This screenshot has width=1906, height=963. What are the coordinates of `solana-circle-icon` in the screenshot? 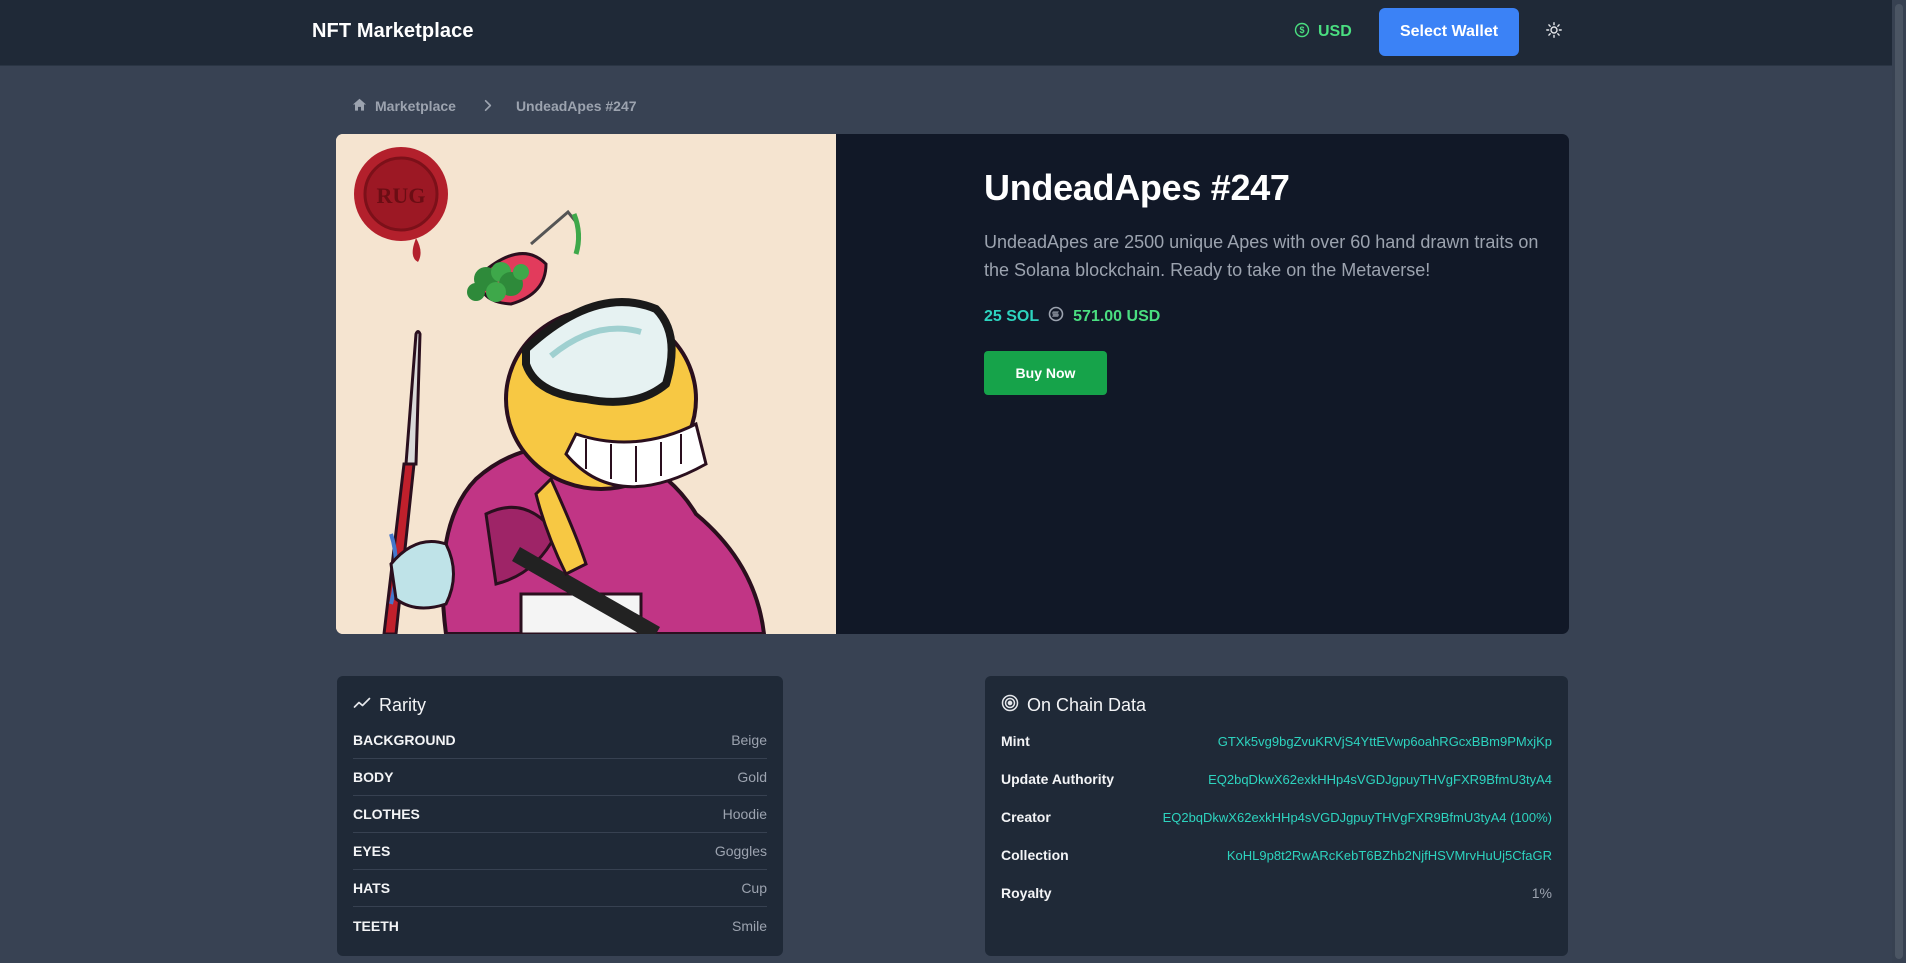 It's located at (1056, 316).